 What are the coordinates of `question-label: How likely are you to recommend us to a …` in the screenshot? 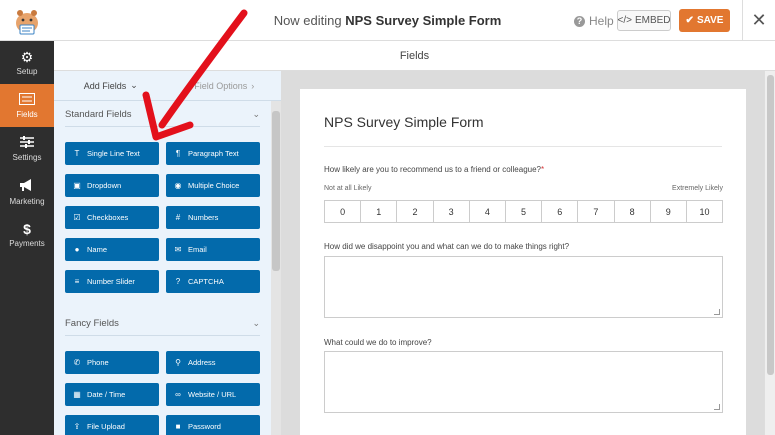 It's located at (434, 169).